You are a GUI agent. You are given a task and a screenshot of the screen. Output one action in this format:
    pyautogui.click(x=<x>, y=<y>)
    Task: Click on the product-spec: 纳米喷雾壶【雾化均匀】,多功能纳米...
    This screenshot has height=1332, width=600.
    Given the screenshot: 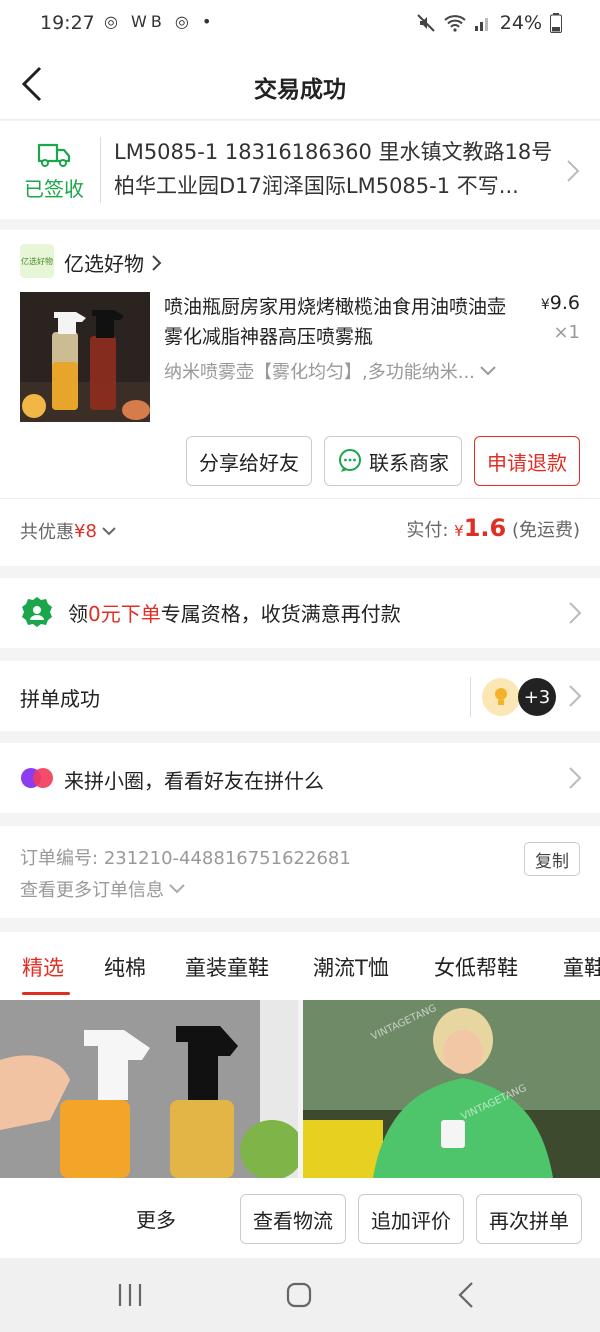 What is the action you would take?
    pyautogui.click(x=319, y=372)
    